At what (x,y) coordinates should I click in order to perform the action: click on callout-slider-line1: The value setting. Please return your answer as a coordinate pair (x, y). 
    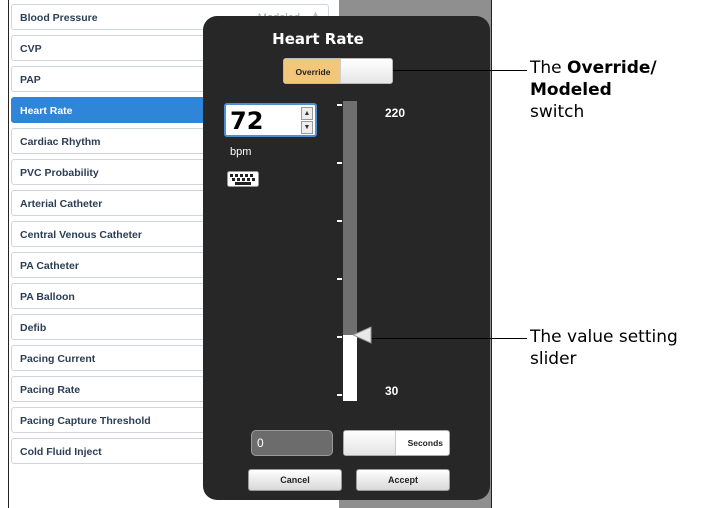
    Looking at the image, I should click on (604, 337).